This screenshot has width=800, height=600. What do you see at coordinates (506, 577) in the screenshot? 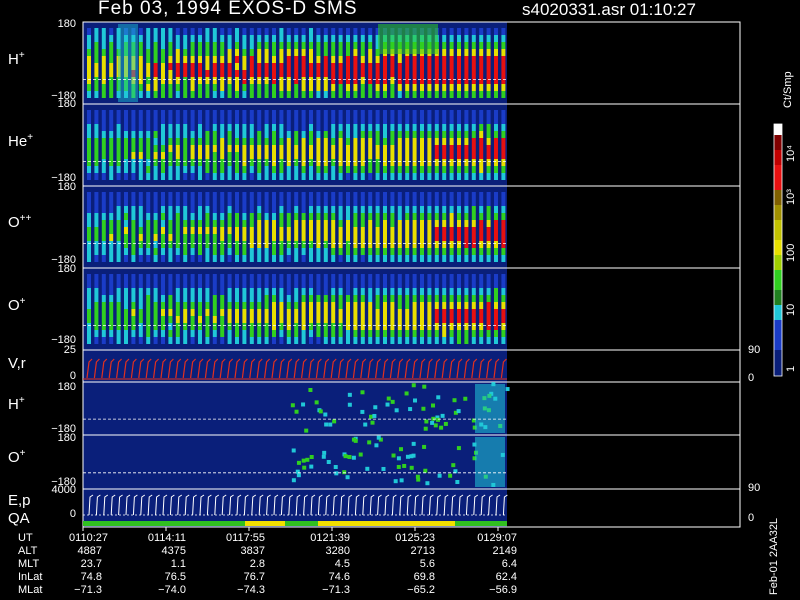
I see `table-cell: 62.4` at bounding box center [506, 577].